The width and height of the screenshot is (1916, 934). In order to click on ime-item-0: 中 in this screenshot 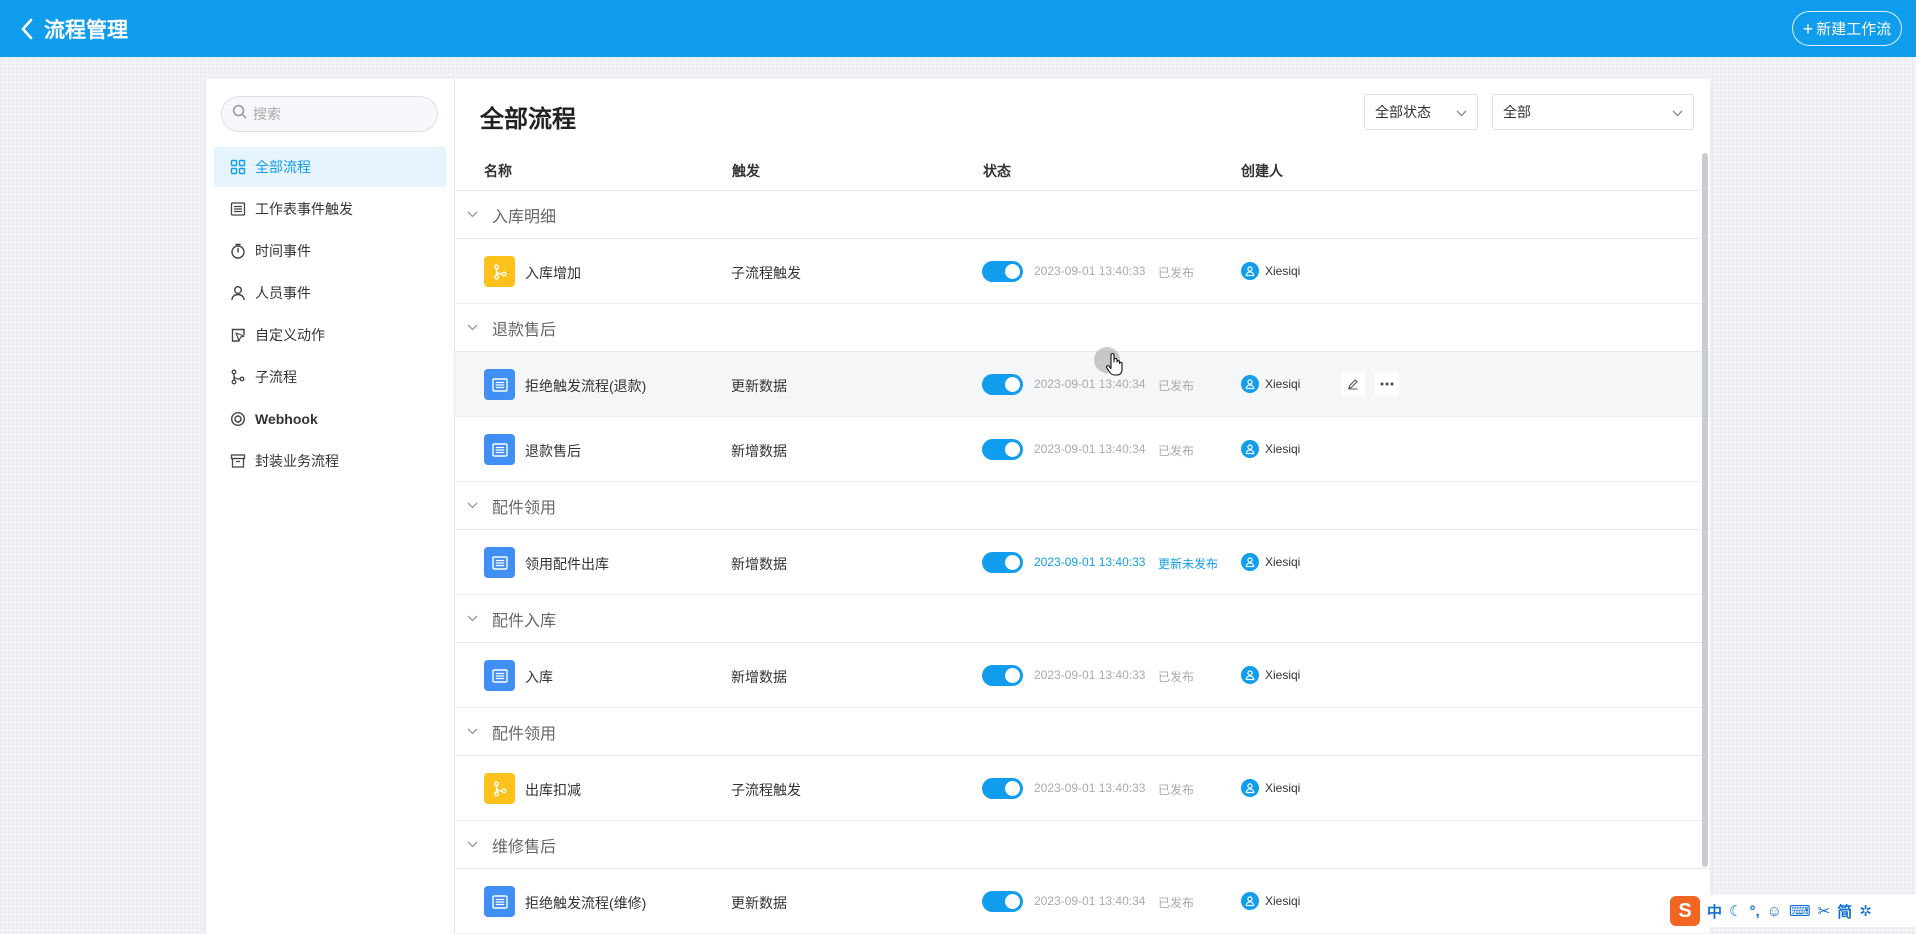, I will do `click(1714, 911)`.